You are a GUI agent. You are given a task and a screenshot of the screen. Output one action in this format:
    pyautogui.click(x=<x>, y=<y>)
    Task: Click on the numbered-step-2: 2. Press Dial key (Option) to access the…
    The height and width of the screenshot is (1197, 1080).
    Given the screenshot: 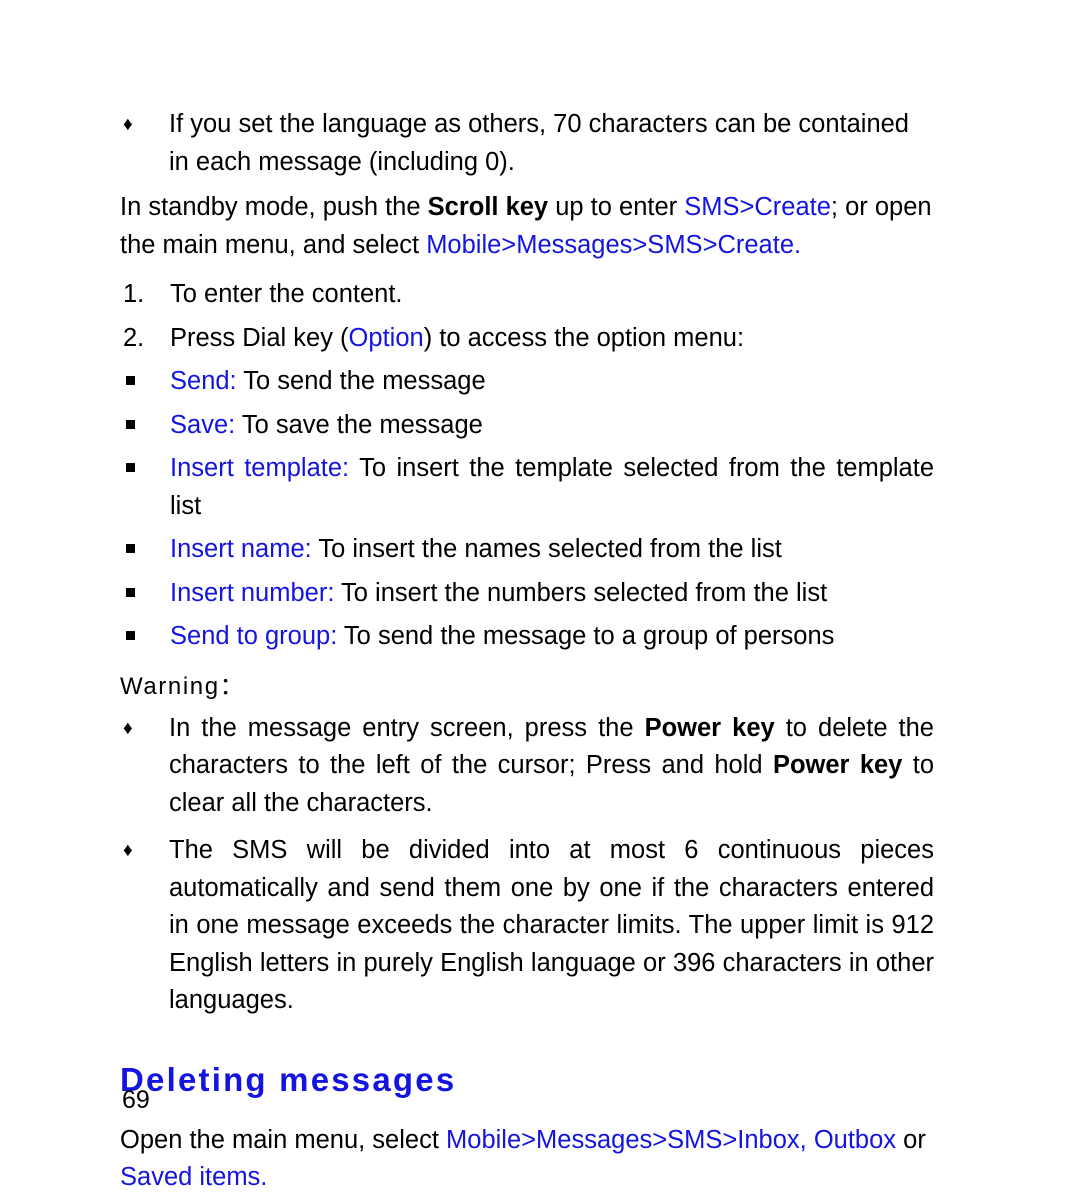 What is the action you would take?
    pyautogui.click(x=527, y=339)
    